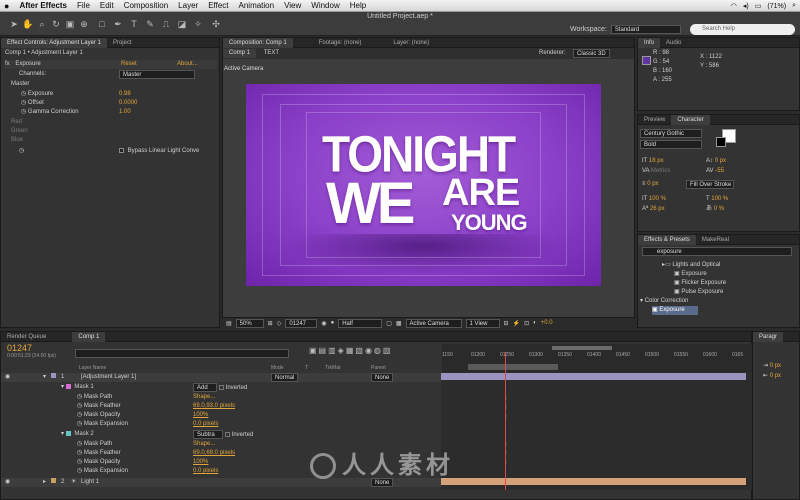 The width and height of the screenshot is (800, 500). Describe the element at coordinates (433, 323) in the screenshot. I see `camera-view-dropdown: Active Camera` at that location.